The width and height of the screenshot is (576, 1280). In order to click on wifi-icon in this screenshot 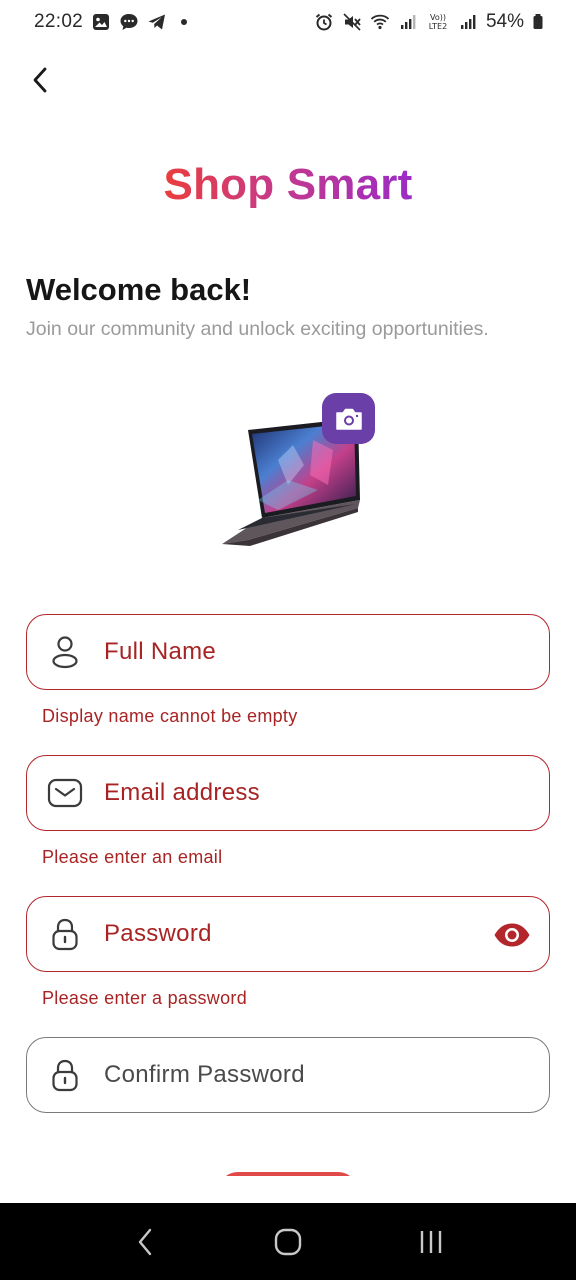, I will do `click(380, 22)`.